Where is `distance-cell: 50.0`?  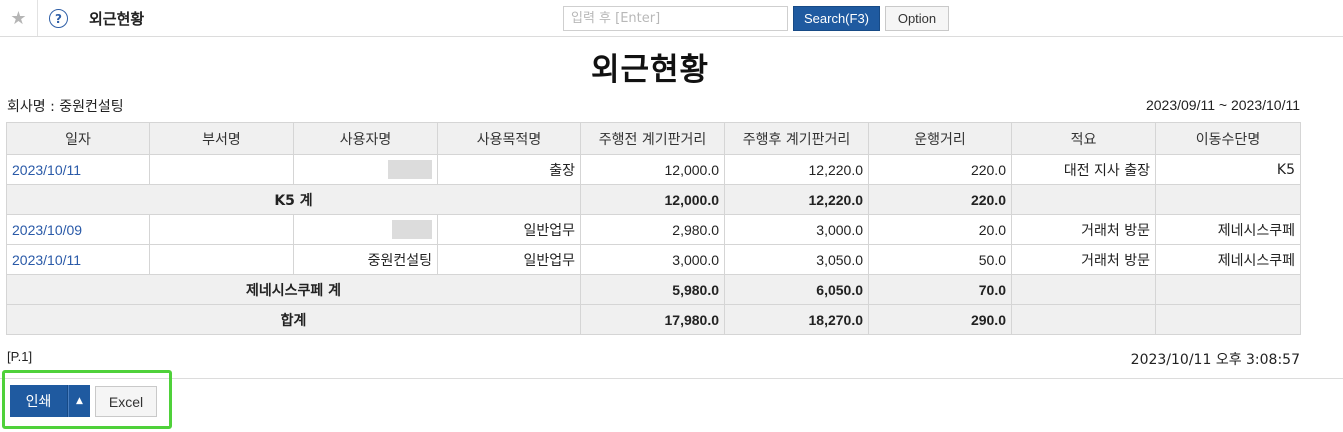
distance-cell: 50.0 is located at coordinates (940, 259).